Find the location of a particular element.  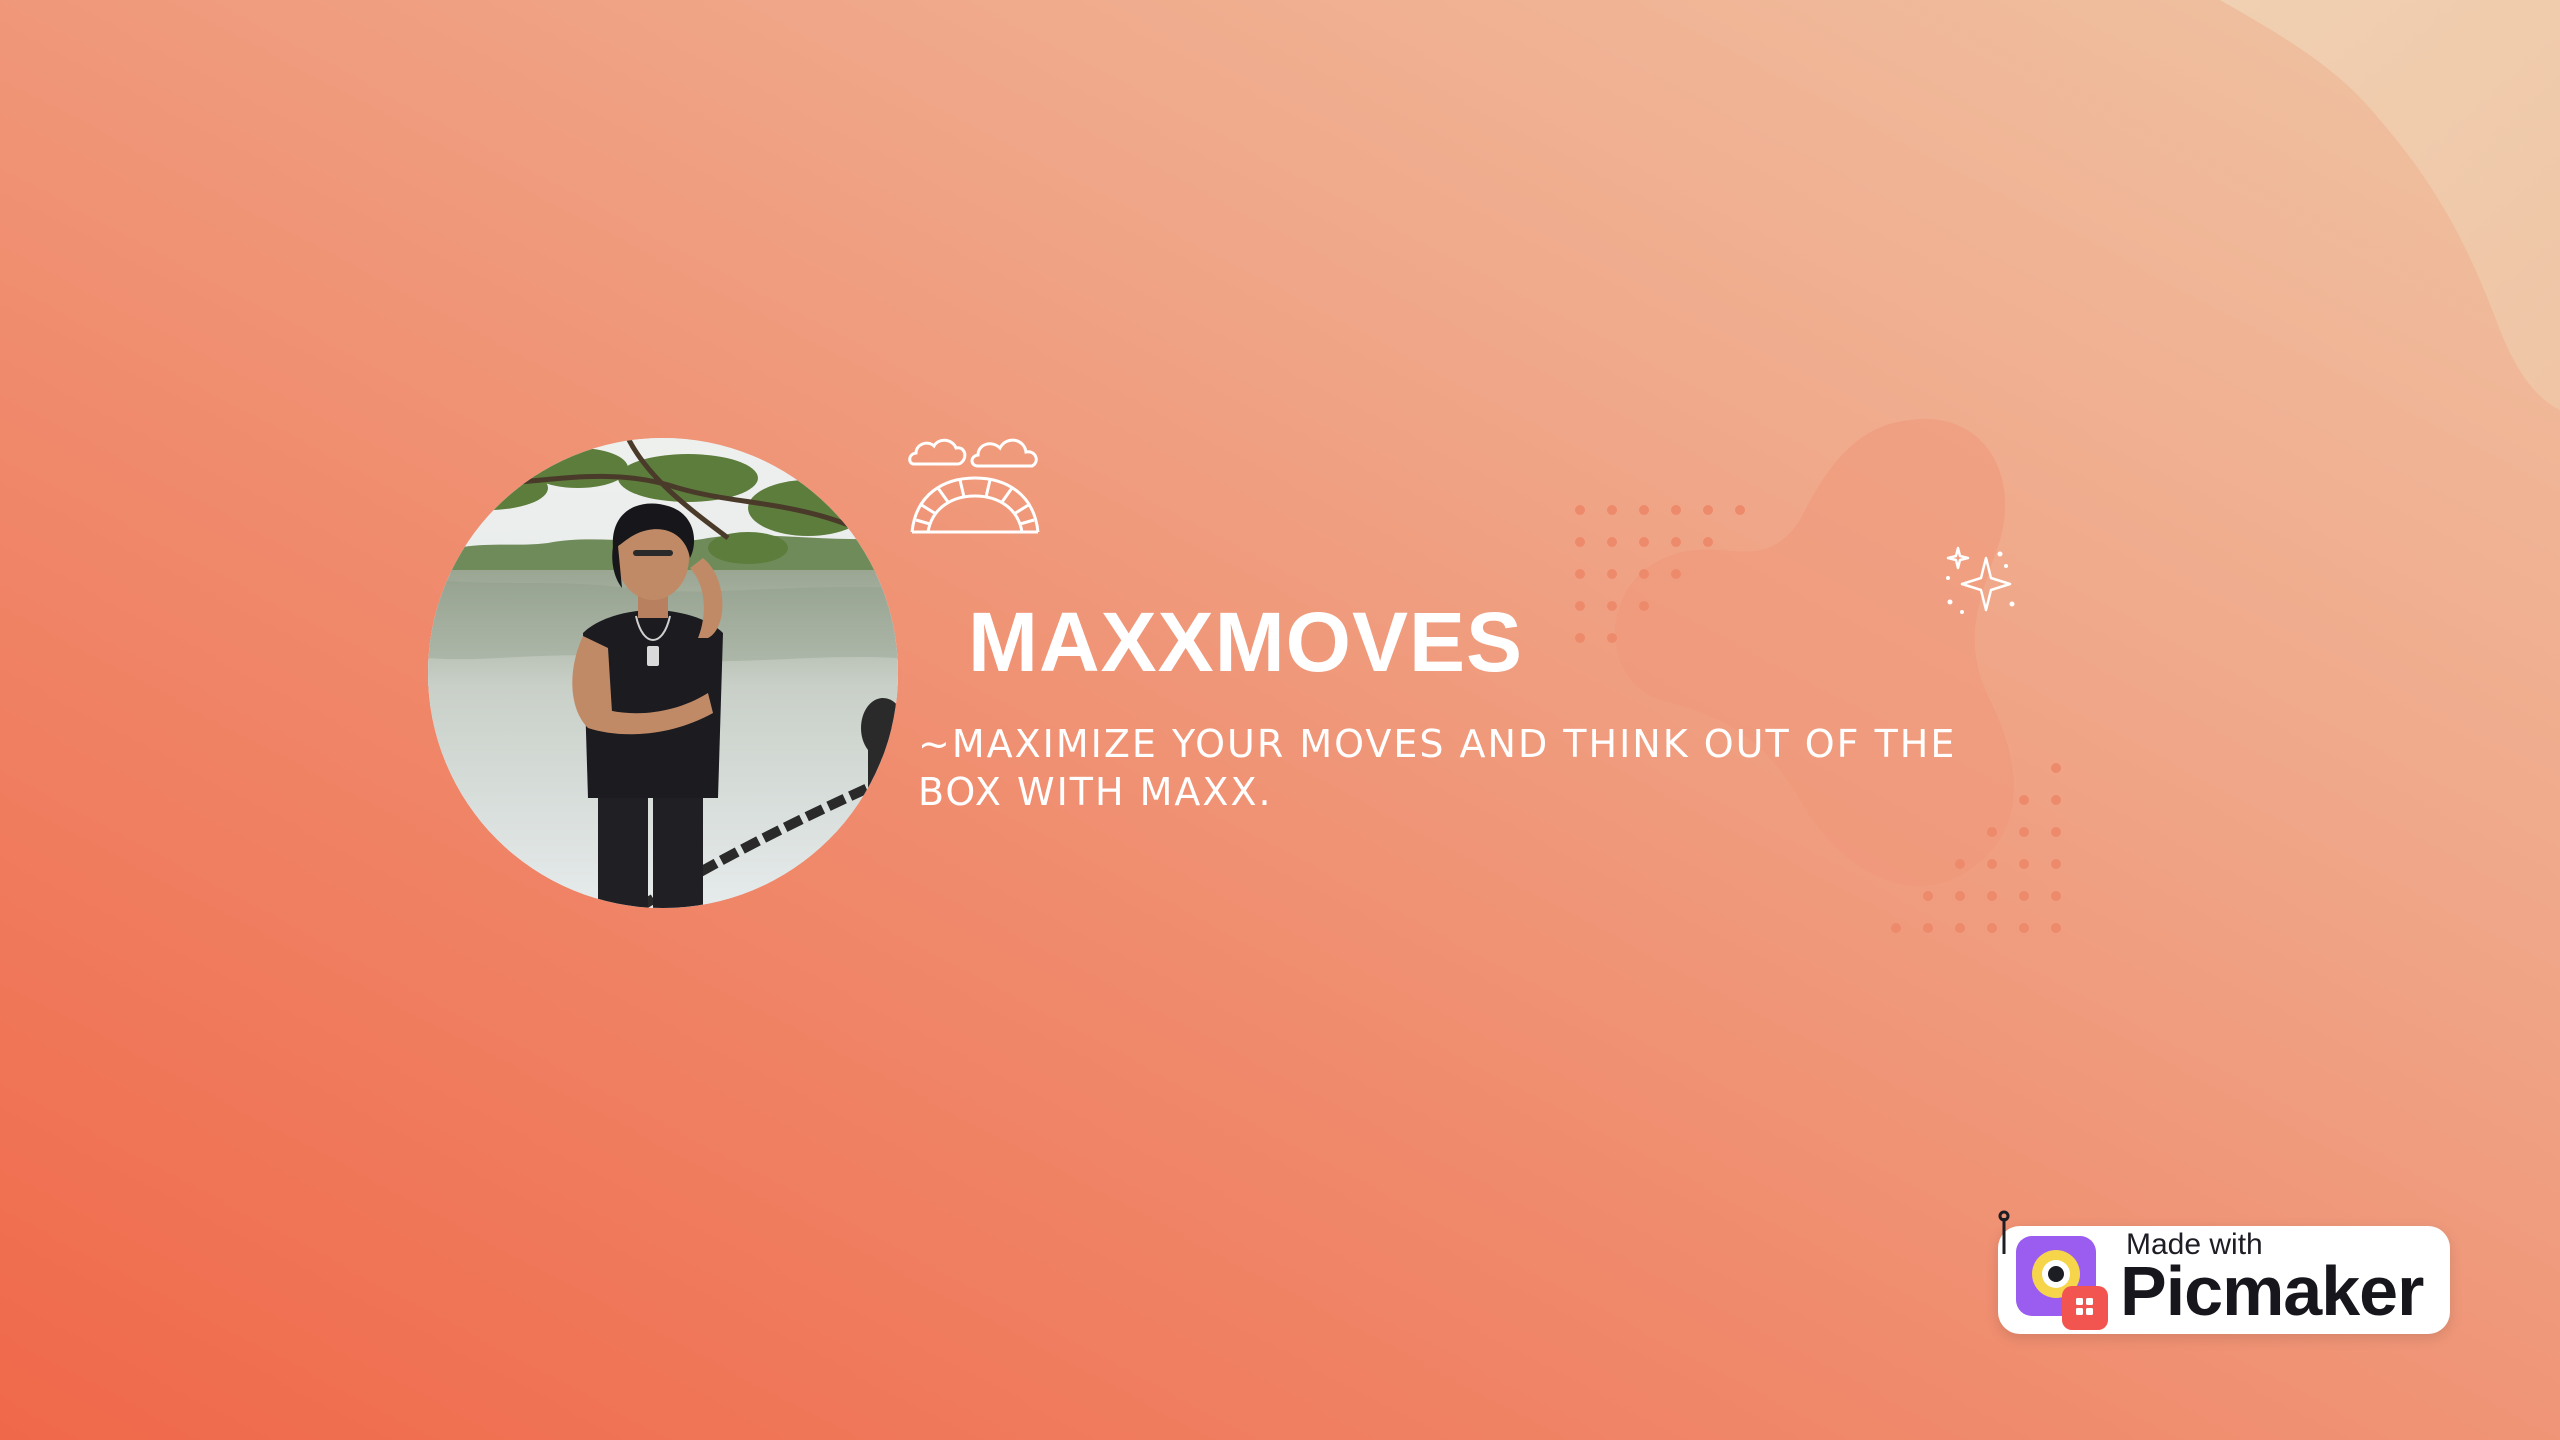

sparkles-icon is located at coordinates (1980, 580).